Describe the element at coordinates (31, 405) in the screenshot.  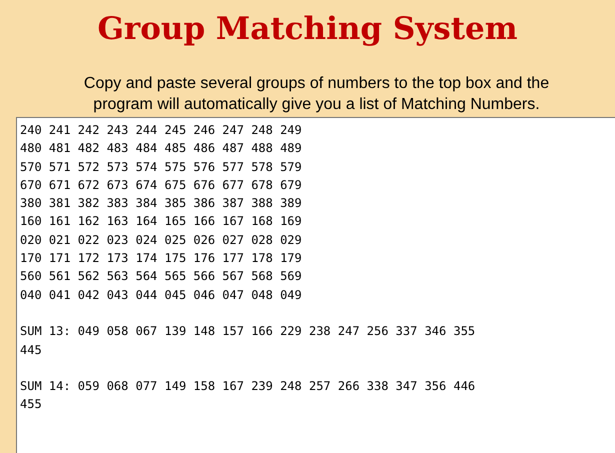
I see `text-line: 455` at that location.